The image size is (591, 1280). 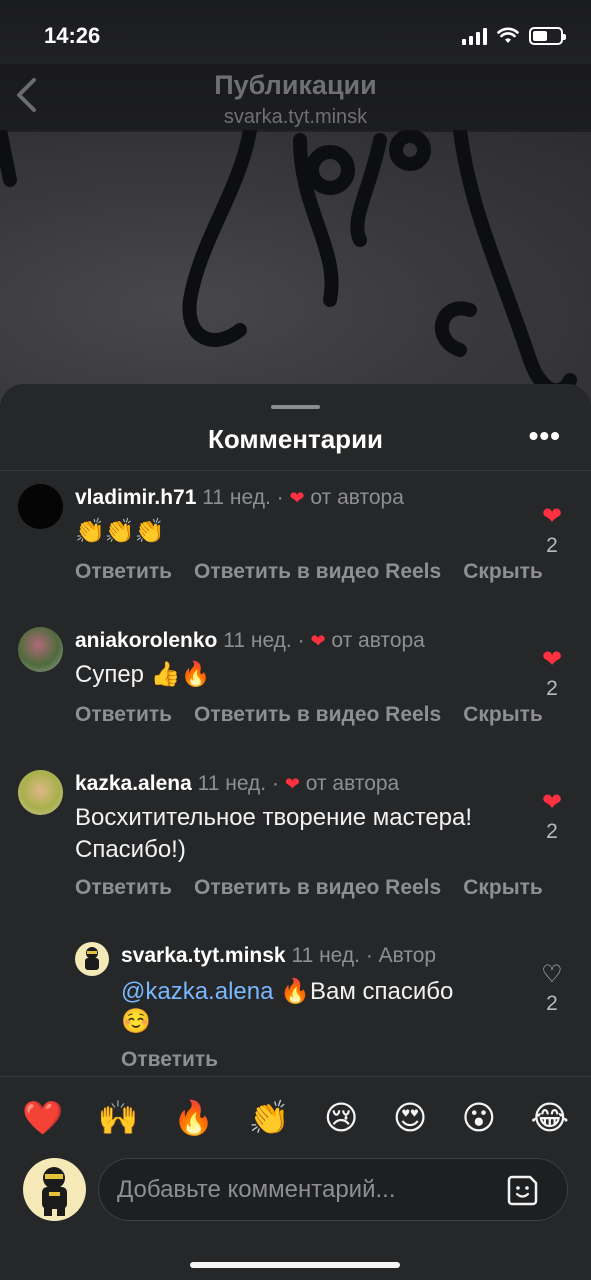 What do you see at coordinates (197, 991) in the screenshot?
I see `mention-link: @kazka.alena` at bounding box center [197, 991].